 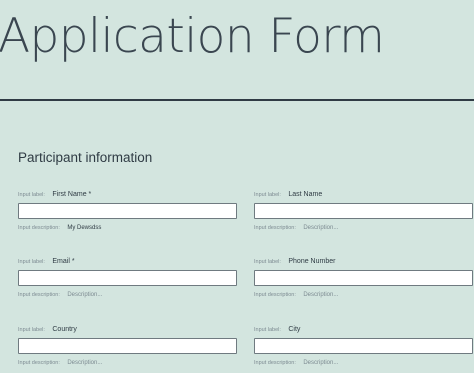 I want to click on section-title: Participant information, so click(x=85, y=157).